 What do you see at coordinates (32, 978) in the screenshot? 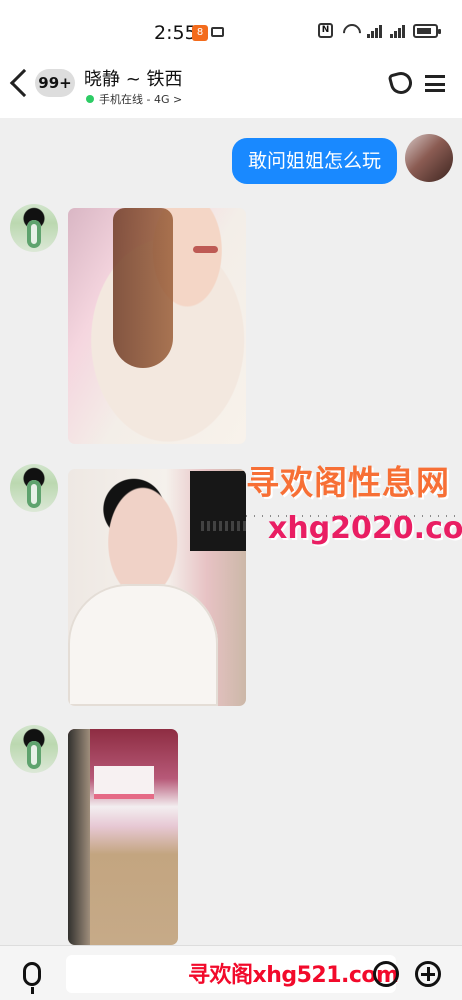
I see `mic-icon` at bounding box center [32, 978].